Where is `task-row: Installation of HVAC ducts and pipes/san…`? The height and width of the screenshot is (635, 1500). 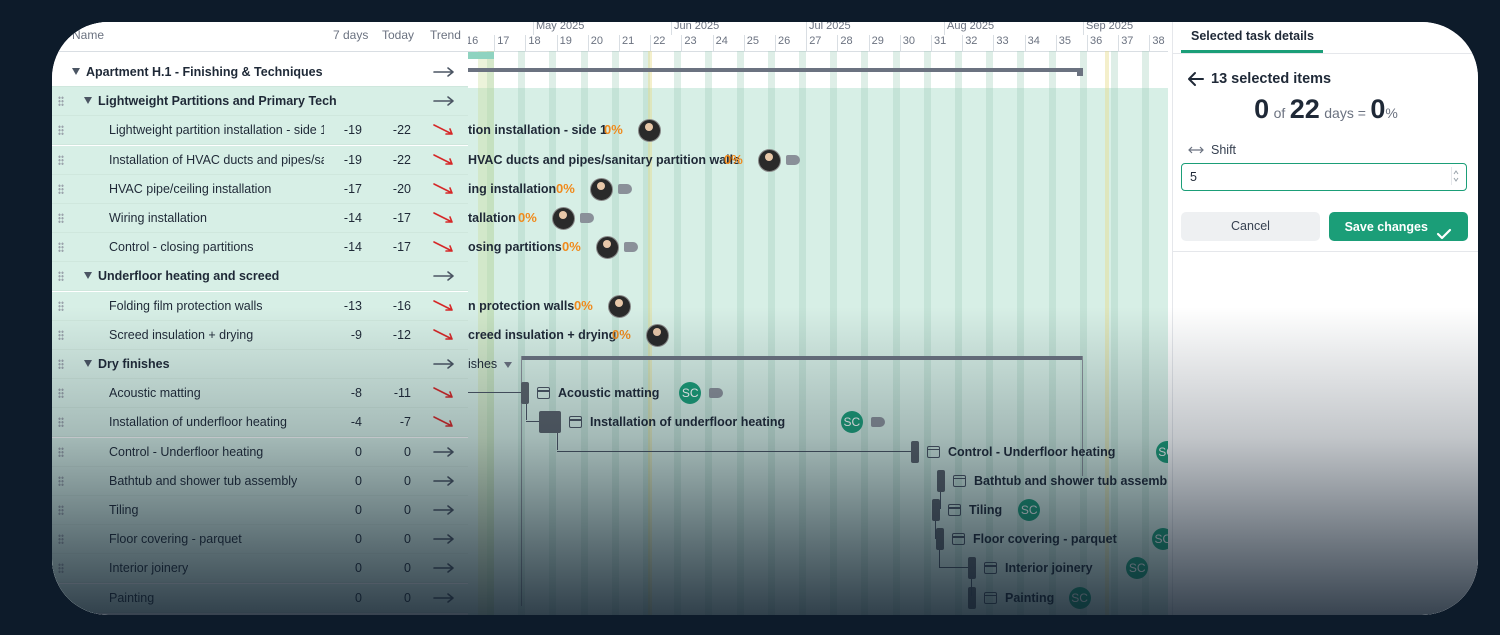
task-row: Installation of HVAC ducts and pipes/san… is located at coordinates (260, 160).